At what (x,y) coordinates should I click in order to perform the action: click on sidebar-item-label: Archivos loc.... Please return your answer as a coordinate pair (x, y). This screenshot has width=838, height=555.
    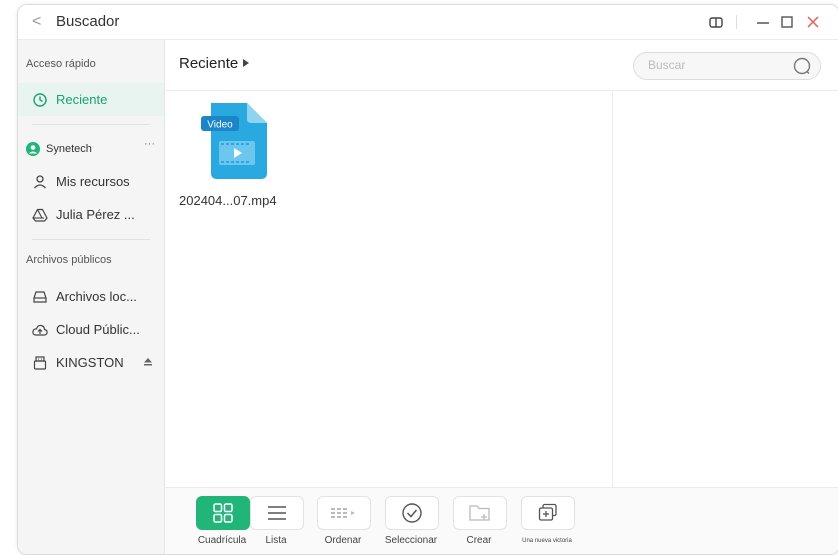
    Looking at the image, I should click on (96, 296).